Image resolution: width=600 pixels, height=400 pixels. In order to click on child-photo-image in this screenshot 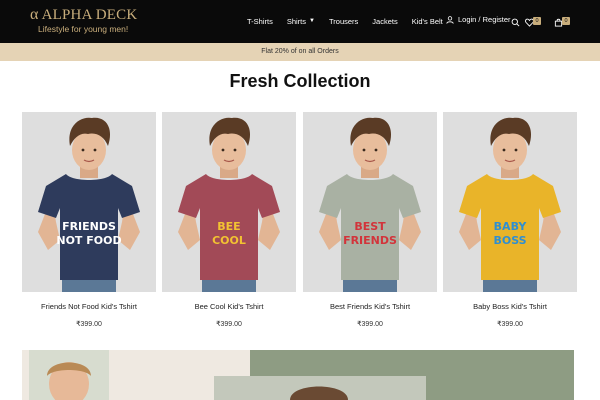, I will do `click(69, 375)`.